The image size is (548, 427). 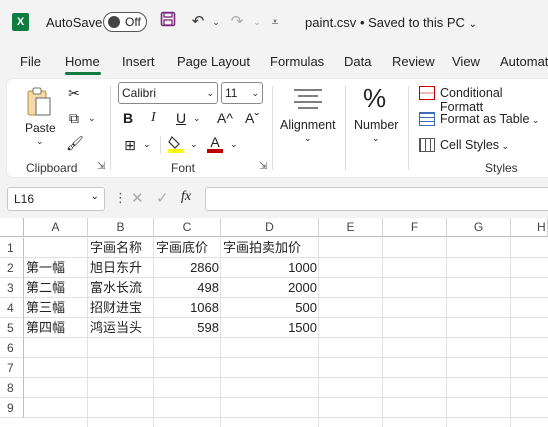 I want to click on file-name: paint.csv • Saved to this PC ⌄, so click(x=391, y=22).